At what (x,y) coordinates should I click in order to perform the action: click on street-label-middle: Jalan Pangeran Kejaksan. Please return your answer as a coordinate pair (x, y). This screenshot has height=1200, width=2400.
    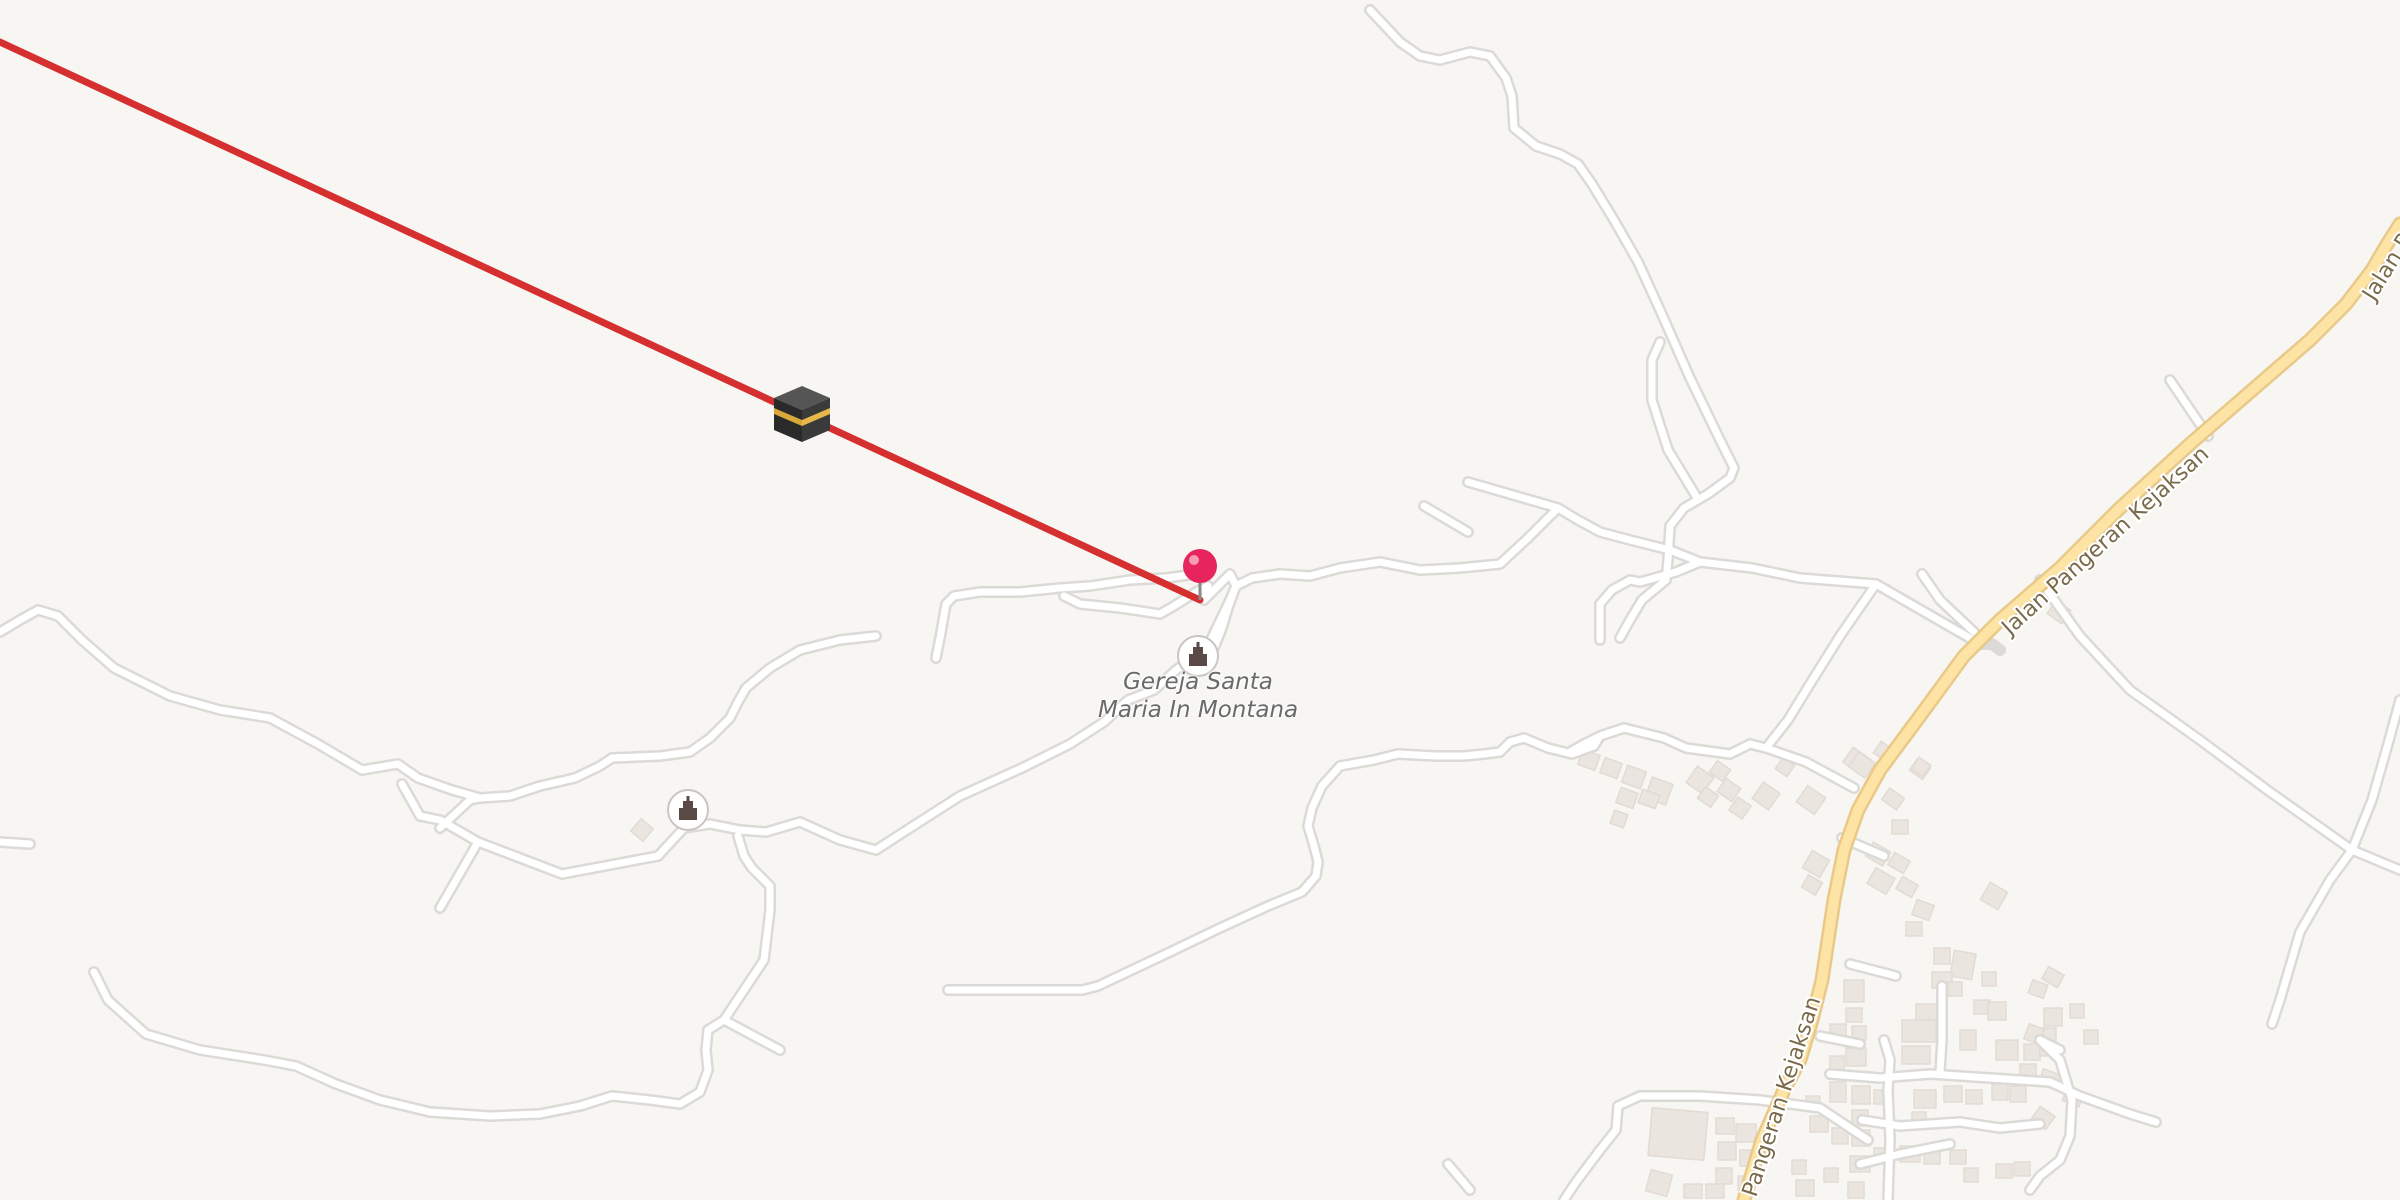
    Looking at the image, I should click on (2105, 542).